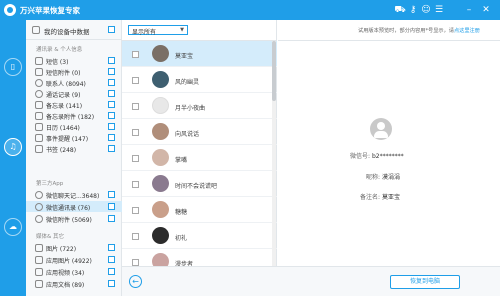 The image size is (500, 296). I want to click on category-item: 备忘录 (141), so click(74, 104).